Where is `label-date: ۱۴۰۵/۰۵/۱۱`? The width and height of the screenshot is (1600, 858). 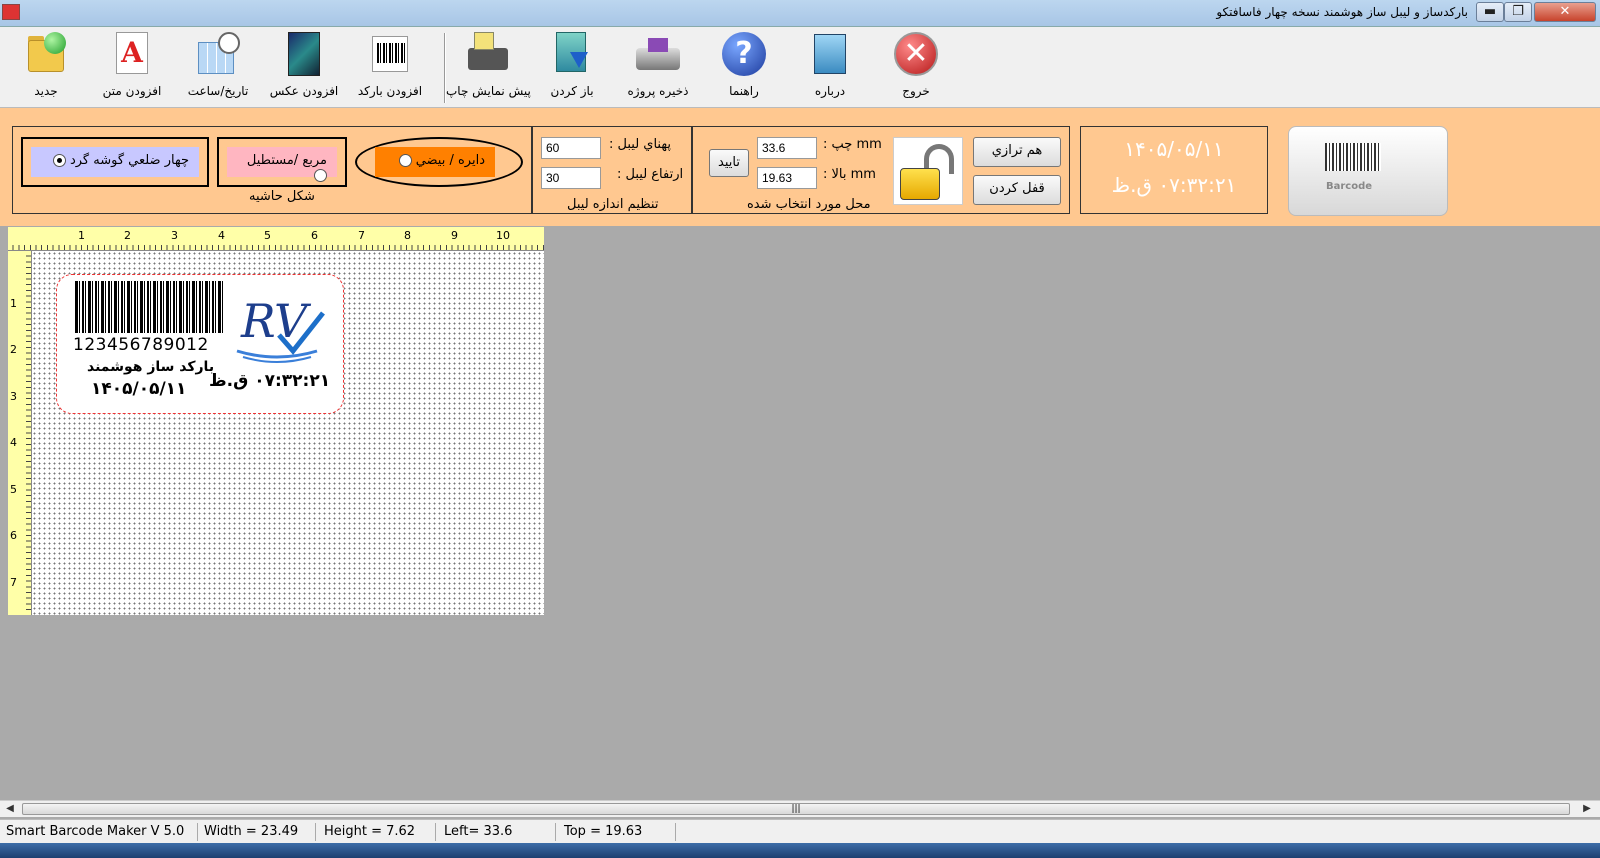 label-date: ۱۴۰۵/۰۵/۱۱ is located at coordinates (138, 389).